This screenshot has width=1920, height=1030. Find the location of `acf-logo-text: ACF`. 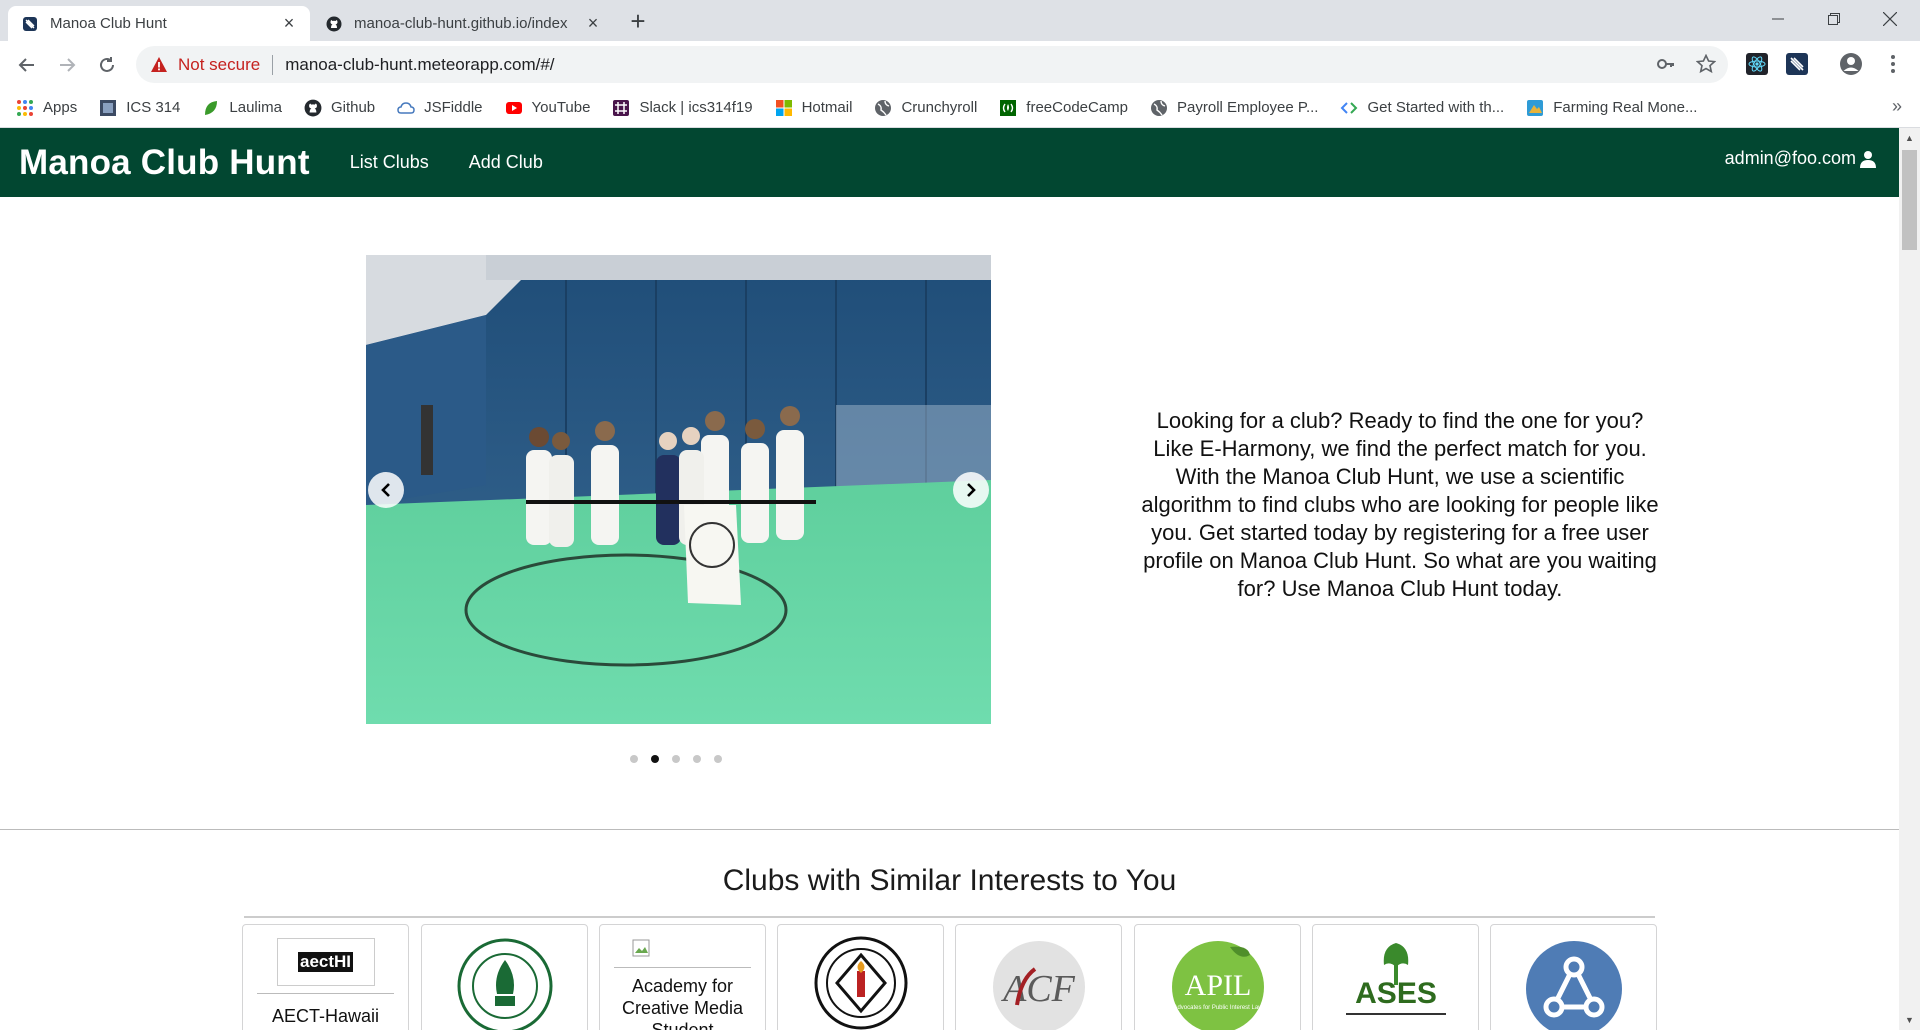

acf-logo-text: ACF is located at coordinates (1038, 989).